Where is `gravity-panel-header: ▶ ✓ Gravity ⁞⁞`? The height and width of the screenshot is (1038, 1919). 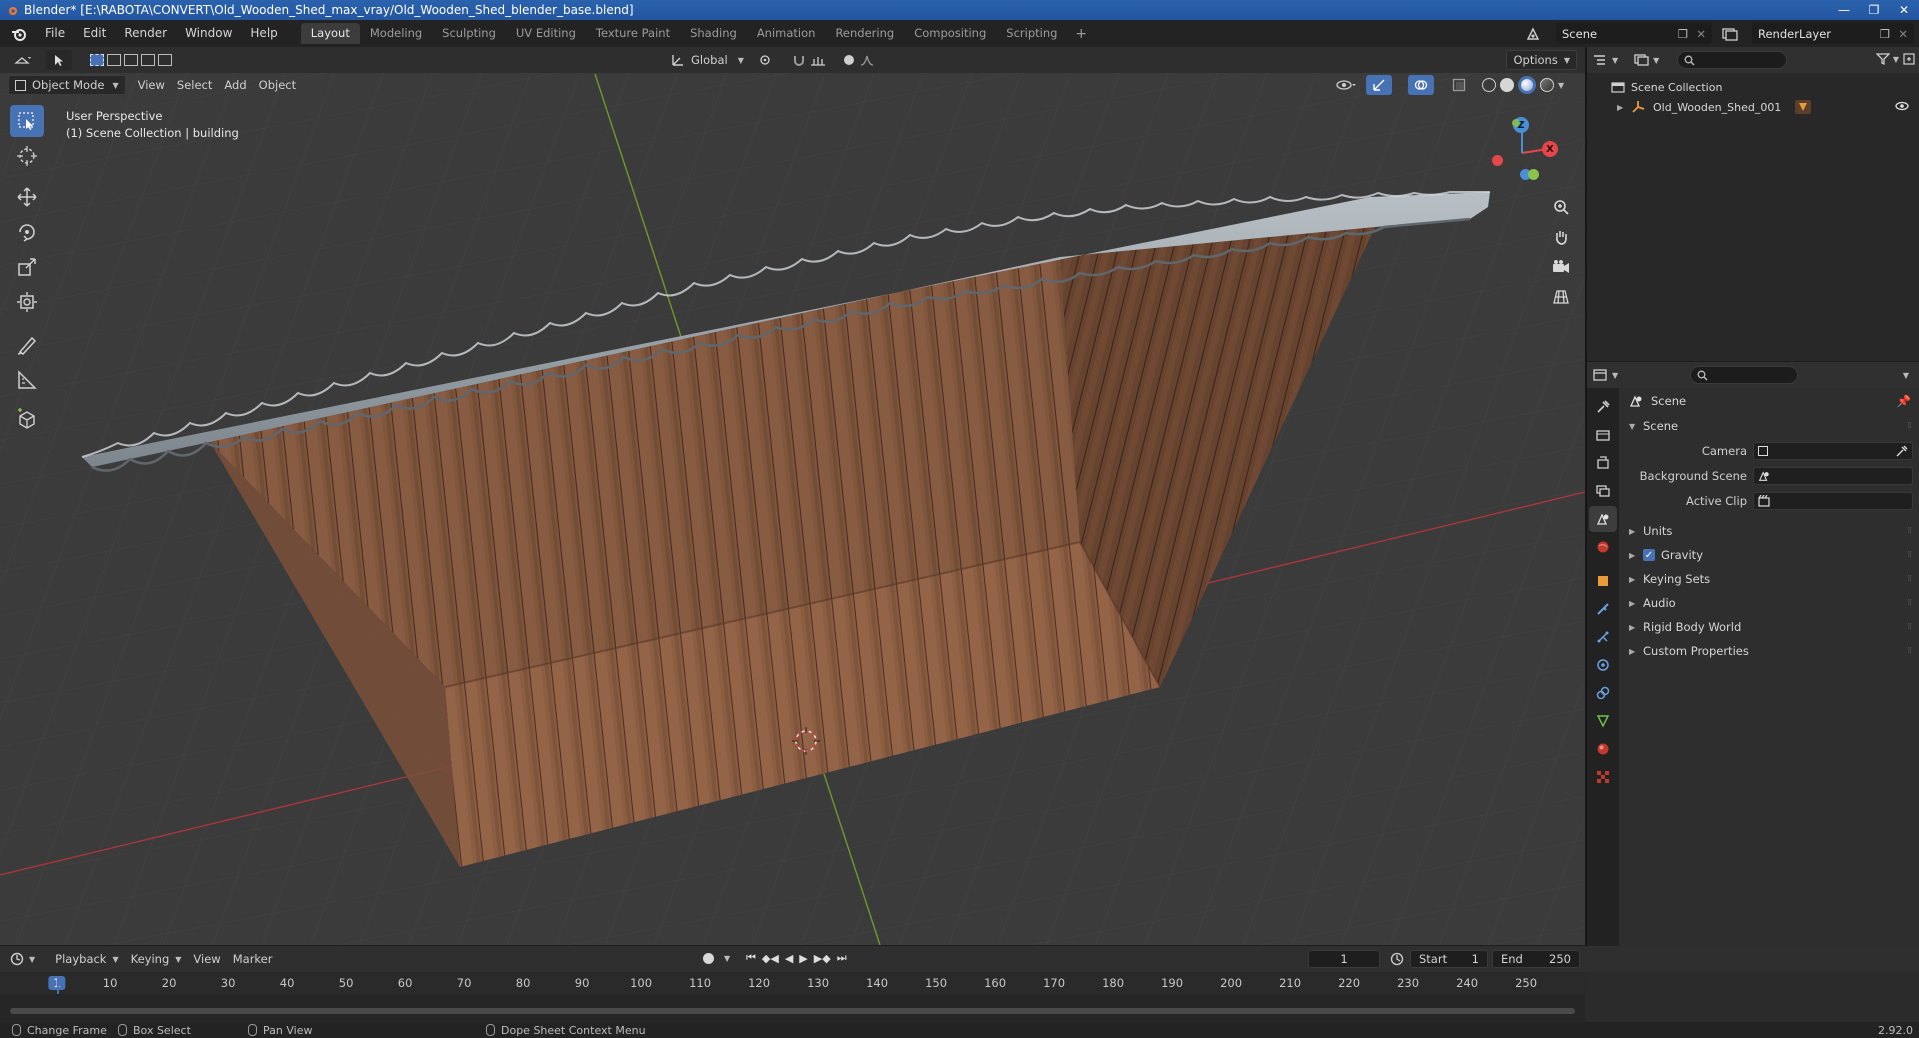
gravity-panel-header: ▶ ✓ Gravity ⁞⁞ is located at coordinates (1769, 555).